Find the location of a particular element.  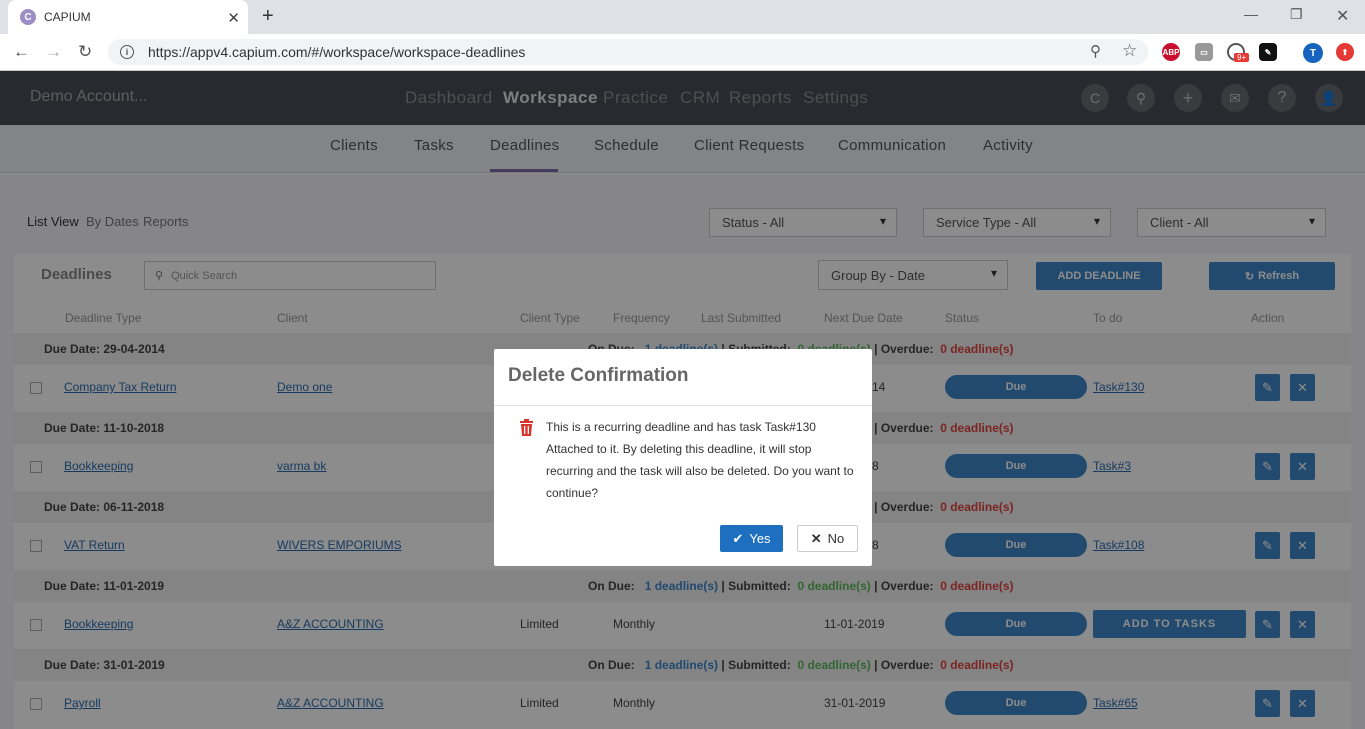

close-icon: ✕ is located at coordinates (816, 538).